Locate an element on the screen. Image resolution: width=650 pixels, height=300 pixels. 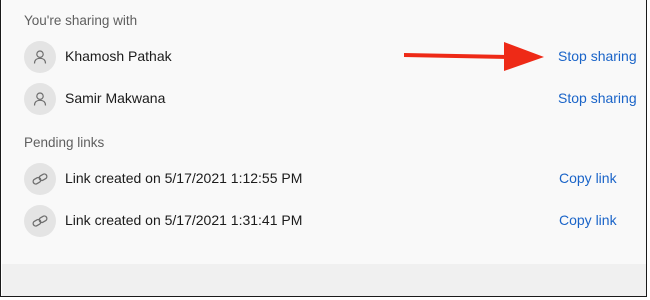
arrow-shaft is located at coordinates (456, 56).